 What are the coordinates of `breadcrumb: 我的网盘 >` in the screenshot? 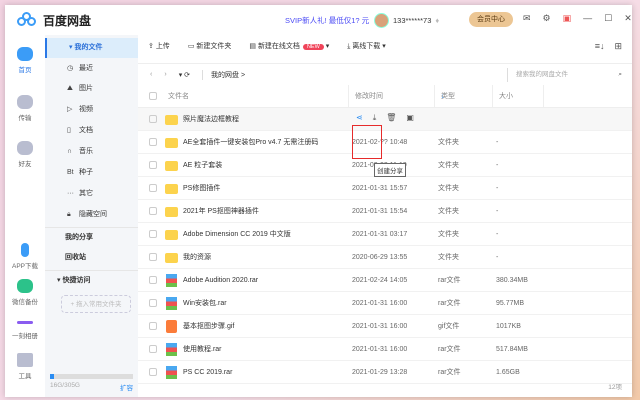 It's located at (223, 74).